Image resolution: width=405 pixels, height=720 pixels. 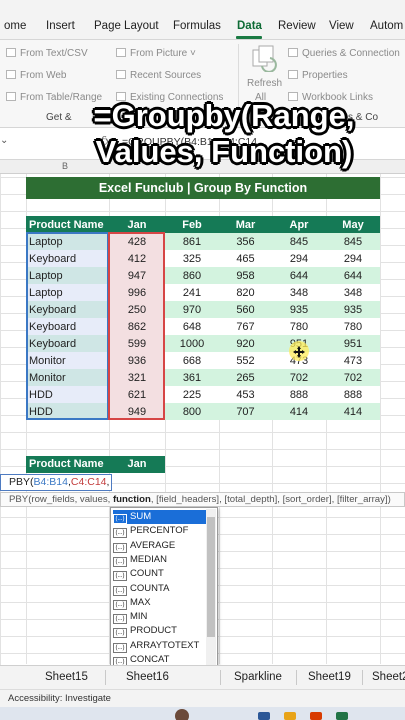 I want to click on value-cell: 473, so click(x=353, y=360).